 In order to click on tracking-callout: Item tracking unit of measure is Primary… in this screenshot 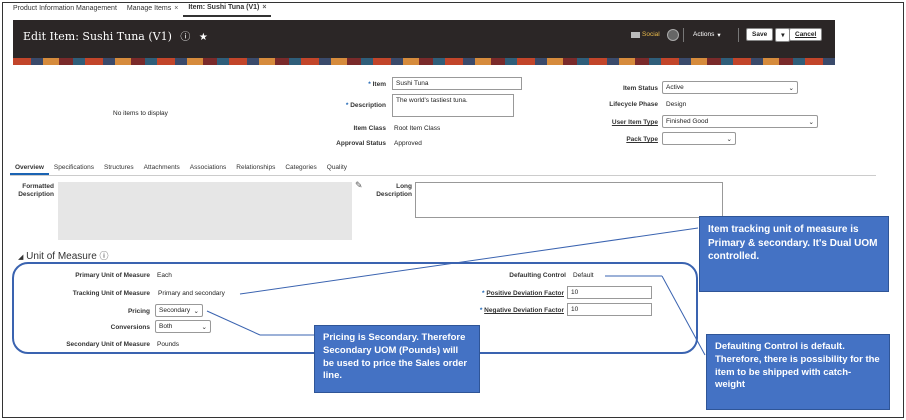, I will do `click(794, 254)`.